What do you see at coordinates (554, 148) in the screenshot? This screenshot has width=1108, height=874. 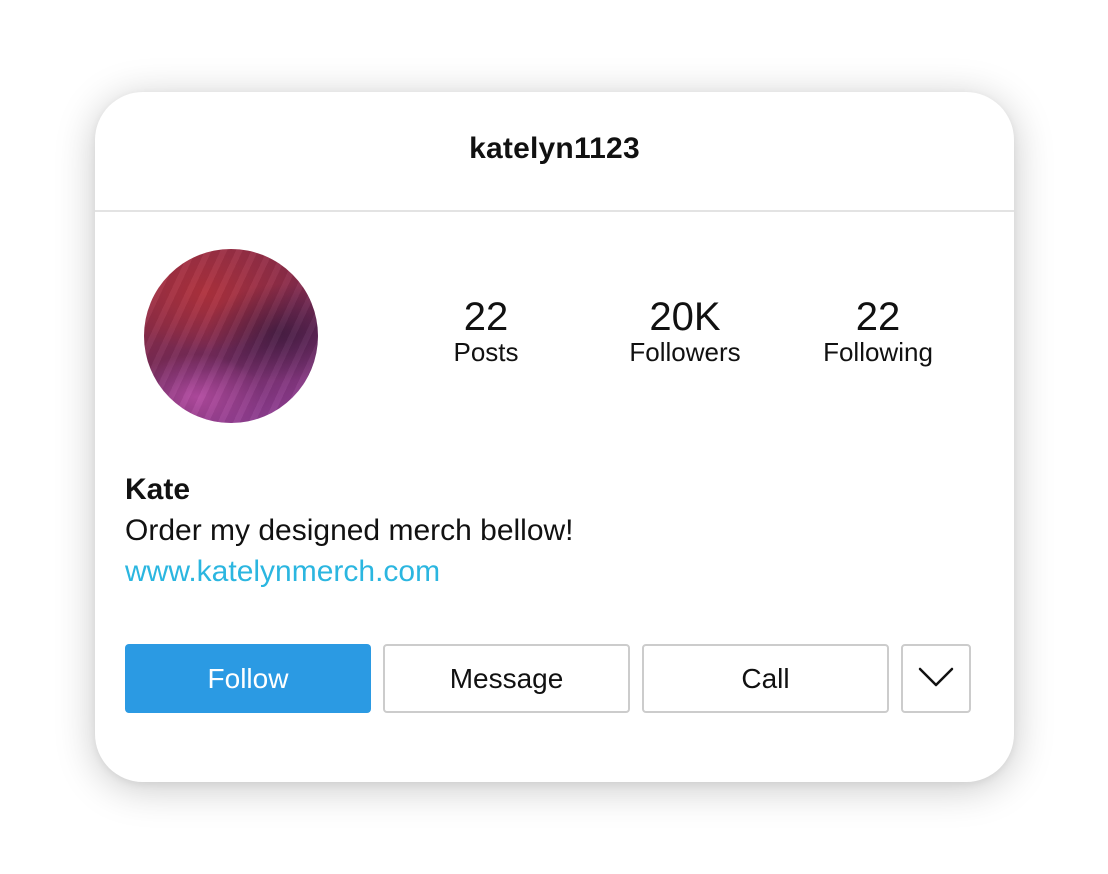 I see `username-title: katelyn1123` at bounding box center [554, 148].